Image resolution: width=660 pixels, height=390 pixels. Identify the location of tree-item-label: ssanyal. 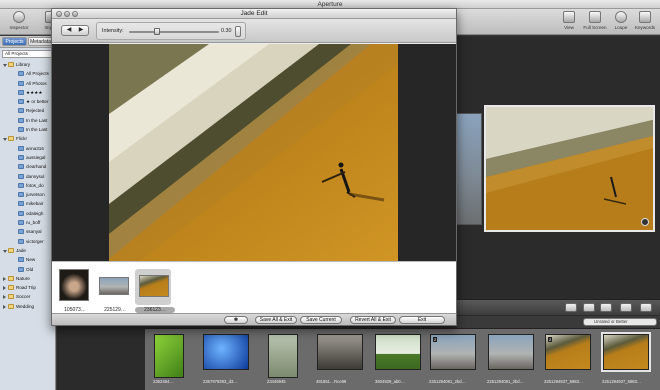
(34, 232).